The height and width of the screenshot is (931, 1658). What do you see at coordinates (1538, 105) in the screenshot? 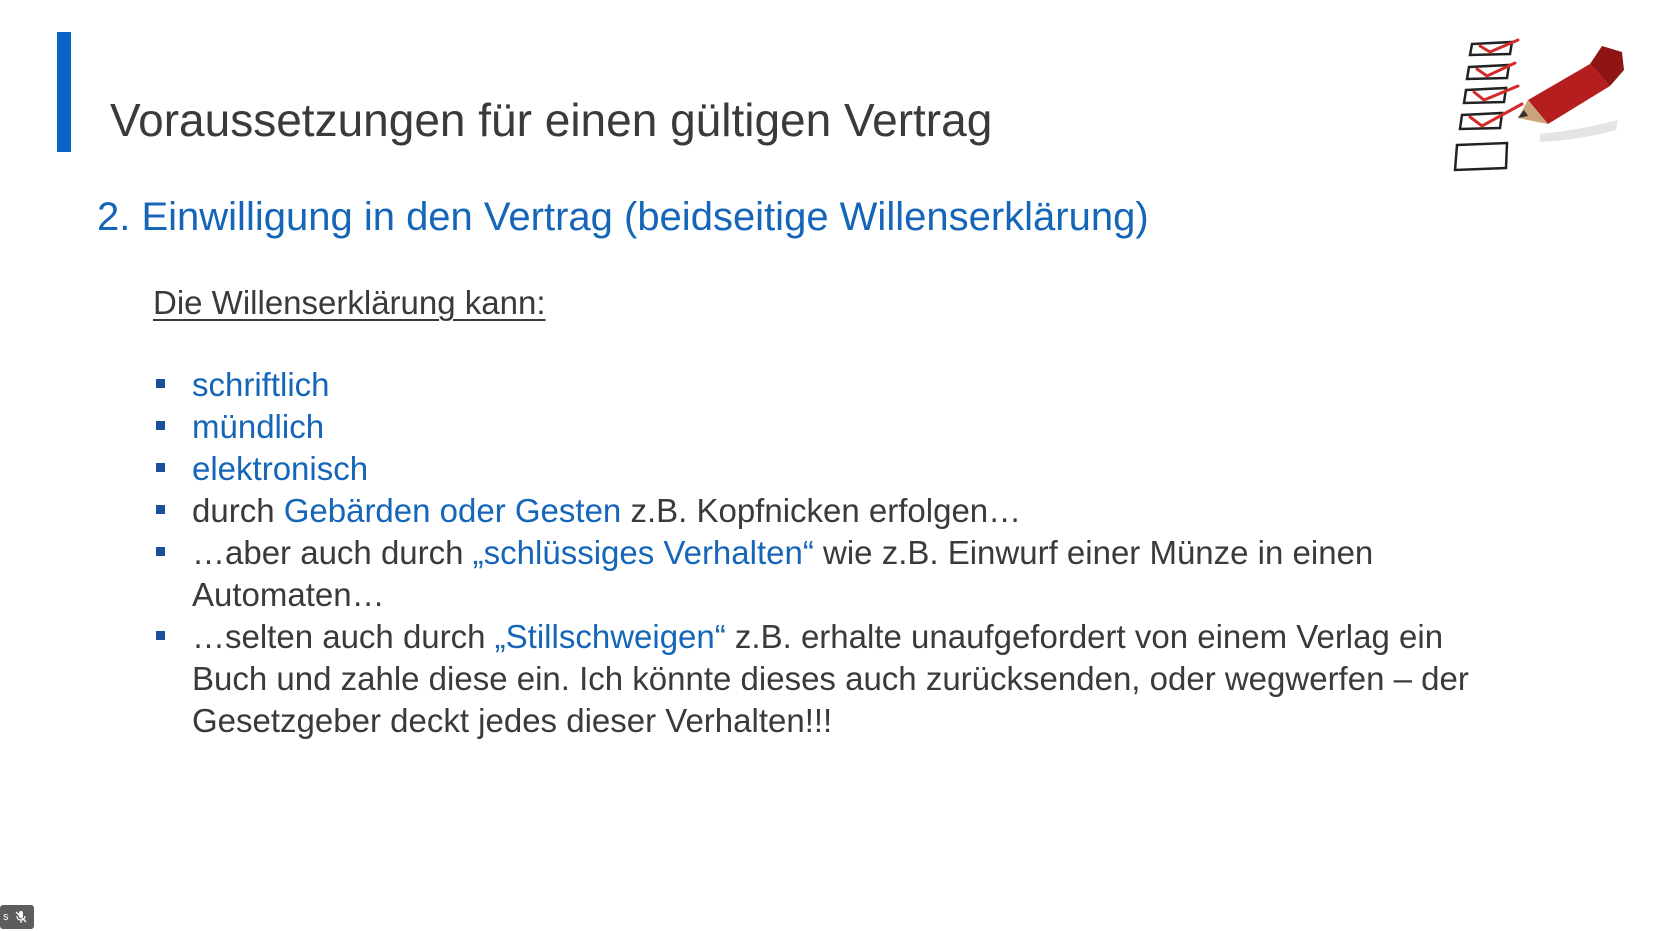
I see `checklist-pencil-icon` at bounding box center [1538, 105].